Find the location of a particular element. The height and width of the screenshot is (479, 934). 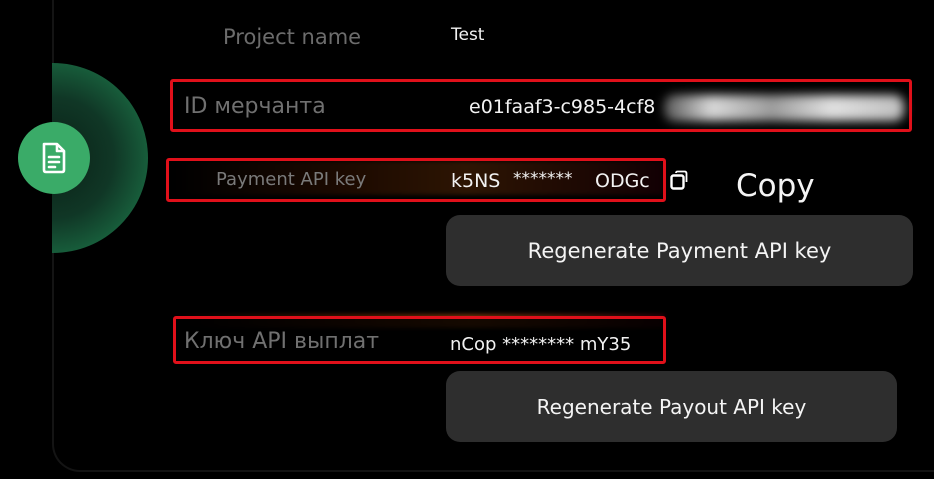

project-name-label: Project name is located at coordinates (292, 37).